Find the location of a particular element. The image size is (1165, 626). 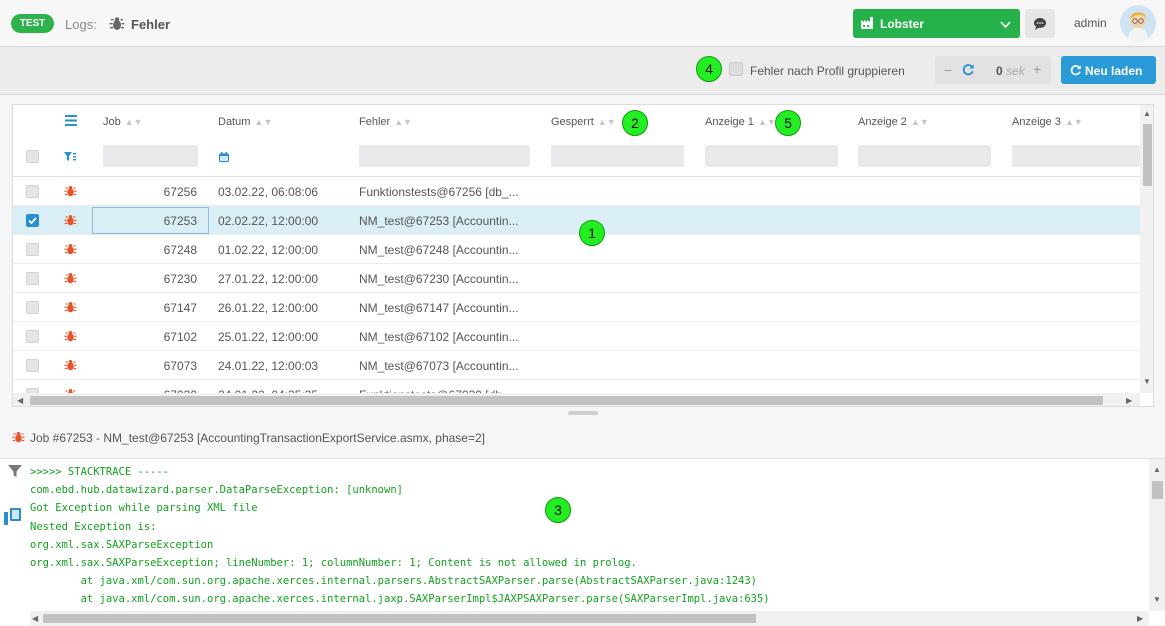

select-all-checkbox is located at coordinates (32, 156).